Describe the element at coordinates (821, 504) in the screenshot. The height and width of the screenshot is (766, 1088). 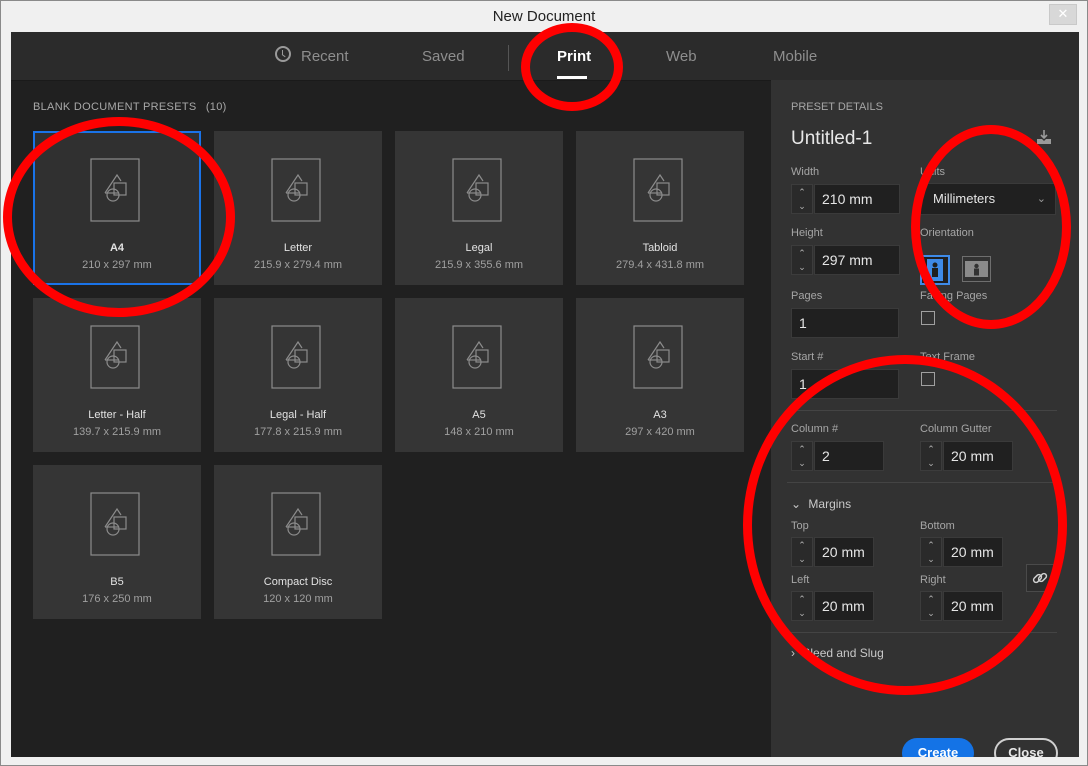
I see `margins-toggle: ⌄ Margins` at that location.